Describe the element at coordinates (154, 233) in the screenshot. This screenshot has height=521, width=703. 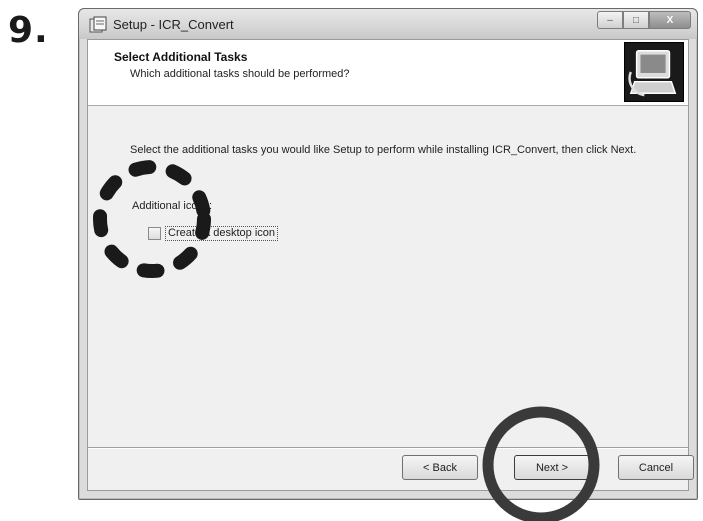
I see `desktop-icon-checkbox` at that location.